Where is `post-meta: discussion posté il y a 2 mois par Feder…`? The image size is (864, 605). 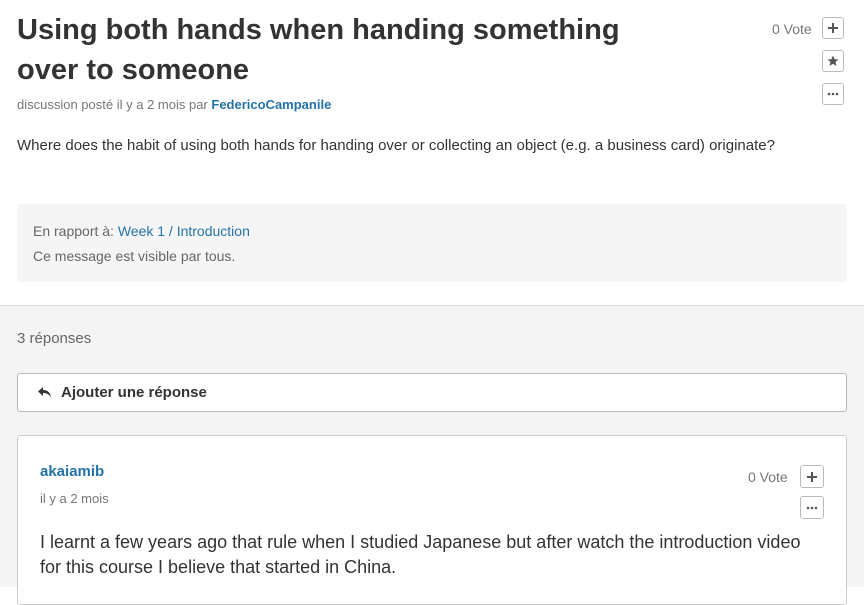
post-meta: discussion posté il y a 2 mois par Feder… is located at coordinates (174, 104).